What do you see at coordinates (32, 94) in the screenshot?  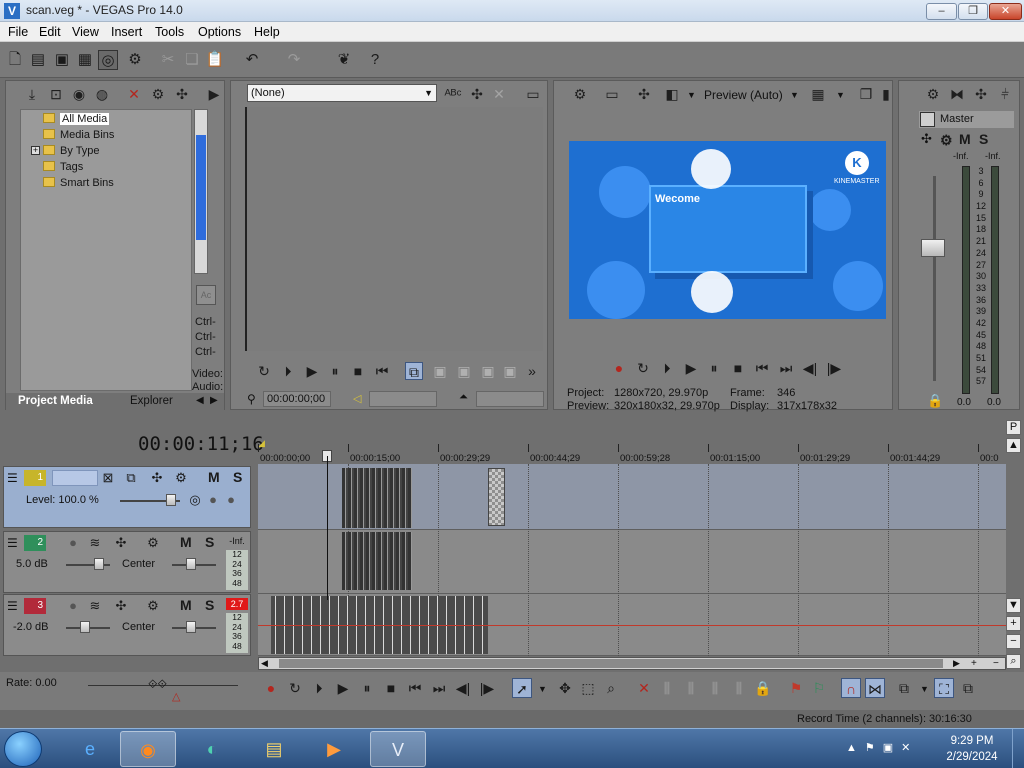 I see `import-media-icon: ⤓` at bounding box center [32, 94].